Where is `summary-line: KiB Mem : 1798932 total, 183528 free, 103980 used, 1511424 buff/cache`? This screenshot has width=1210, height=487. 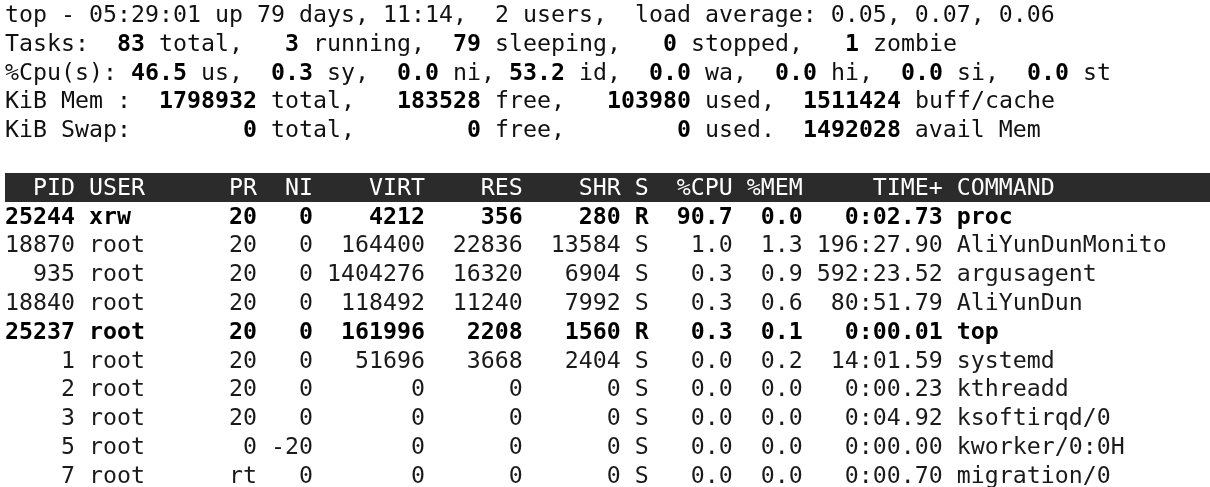 summary-line: KiB Mem : 1798932 total, 183528 free, 103980 used, 1511424 buff/cache is located at coordinates (530, 101).